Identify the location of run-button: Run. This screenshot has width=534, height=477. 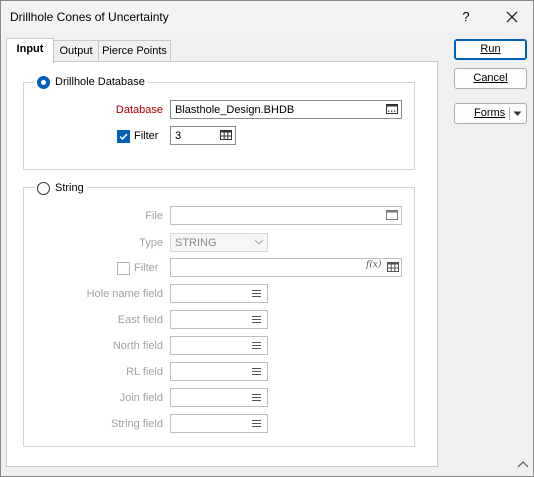
(490, 49).